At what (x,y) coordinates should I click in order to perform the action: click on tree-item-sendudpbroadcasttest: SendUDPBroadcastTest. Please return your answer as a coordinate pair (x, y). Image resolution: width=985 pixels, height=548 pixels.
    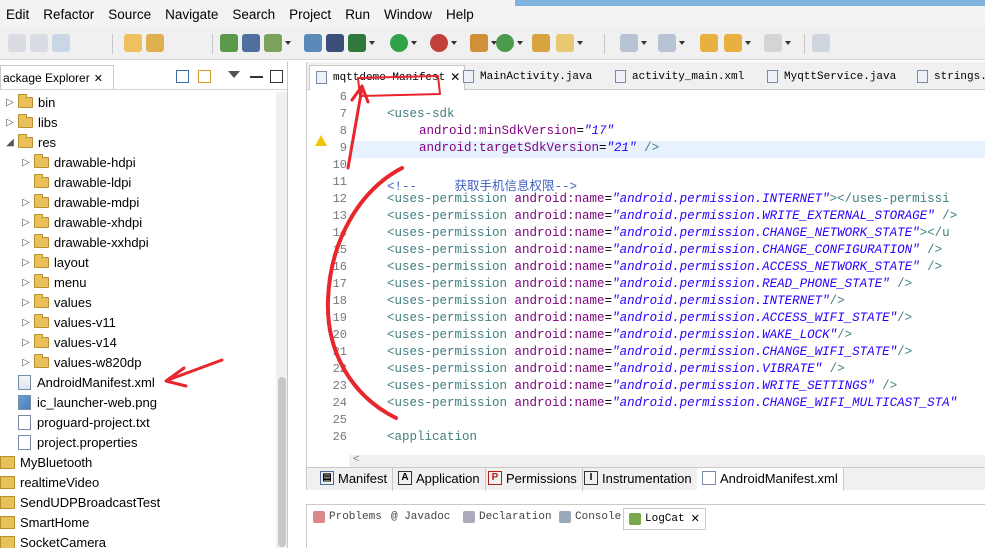
    Looking at the image, I should click on (80, 502).